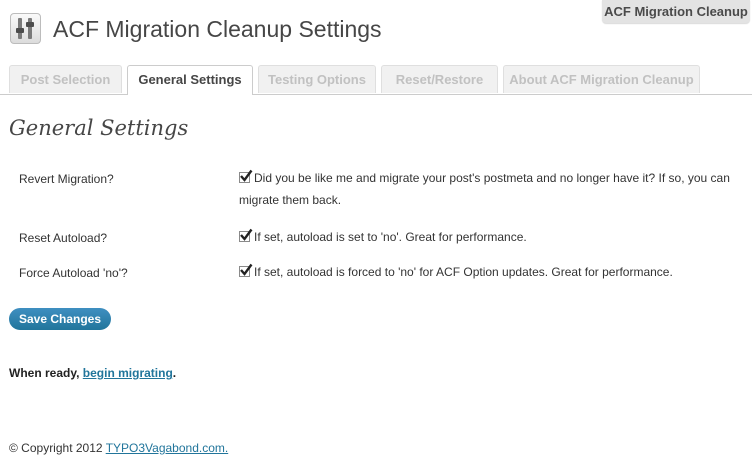  I want to click on ready-prefix: When ready,, so click(46, 373).